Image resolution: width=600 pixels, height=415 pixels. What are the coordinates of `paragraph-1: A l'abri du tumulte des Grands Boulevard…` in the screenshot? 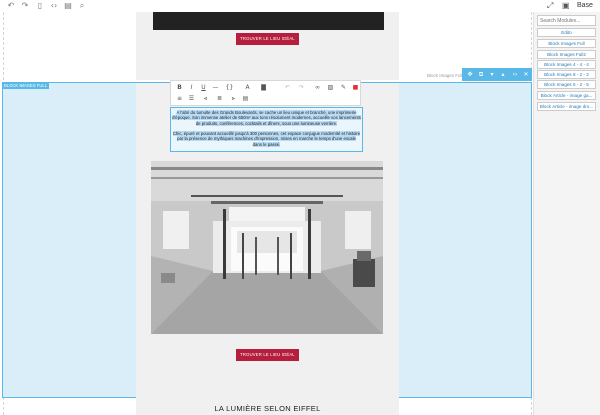 It's located at (266, 118).